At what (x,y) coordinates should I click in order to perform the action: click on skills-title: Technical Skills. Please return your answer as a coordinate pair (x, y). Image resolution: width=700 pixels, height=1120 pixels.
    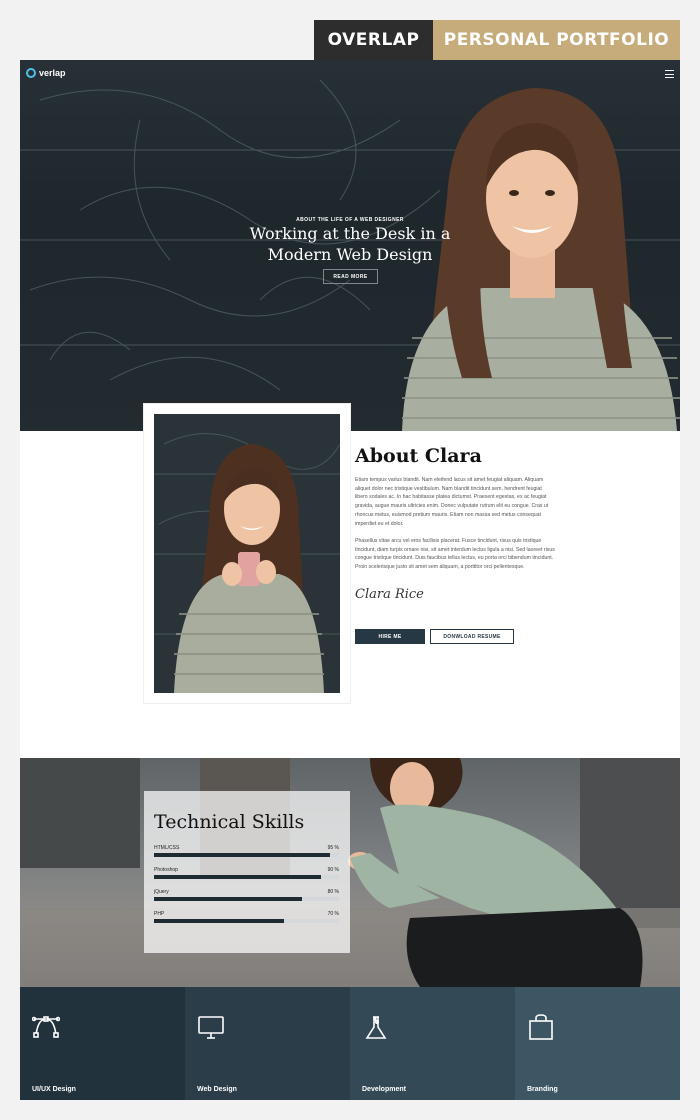
    Looking at the image, I should click on (229, 822).